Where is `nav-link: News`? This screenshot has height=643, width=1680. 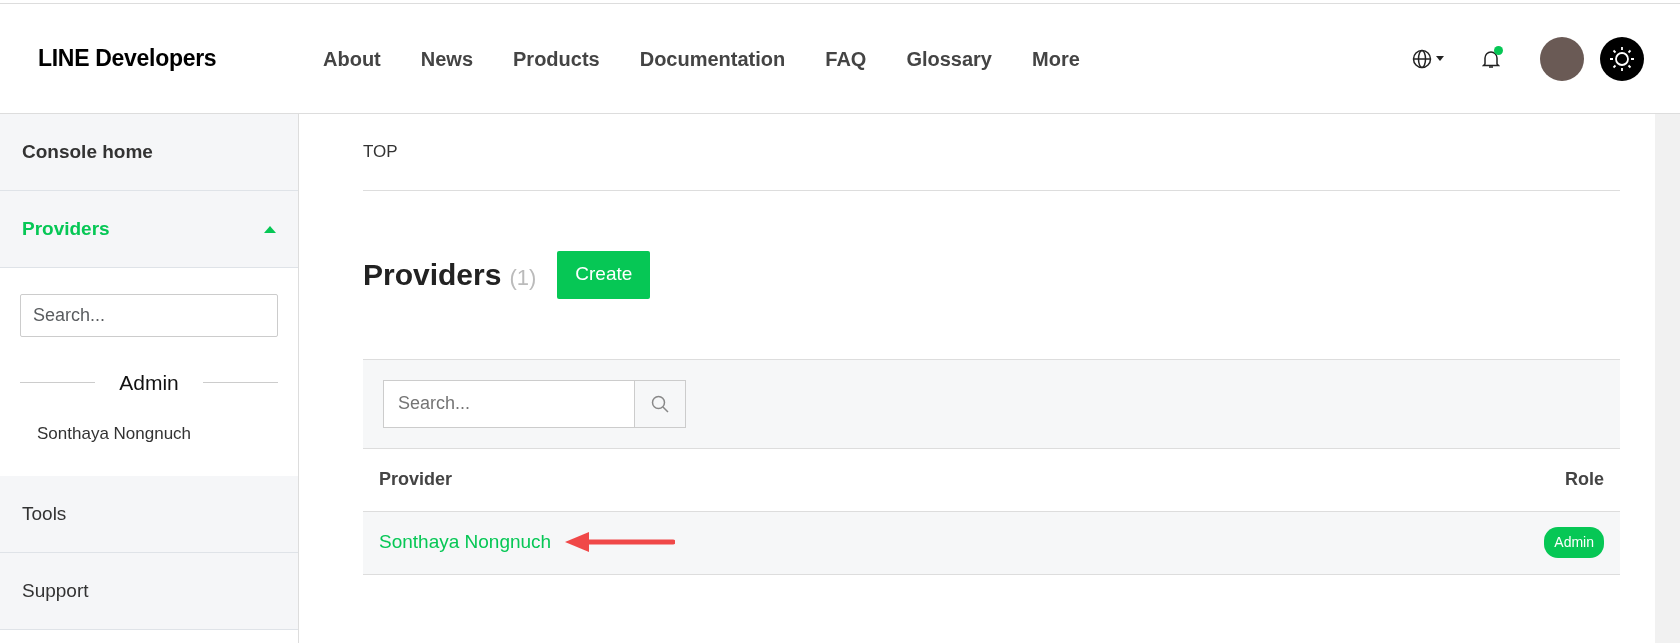
nav-link: News is located at coordinates (446, 58).